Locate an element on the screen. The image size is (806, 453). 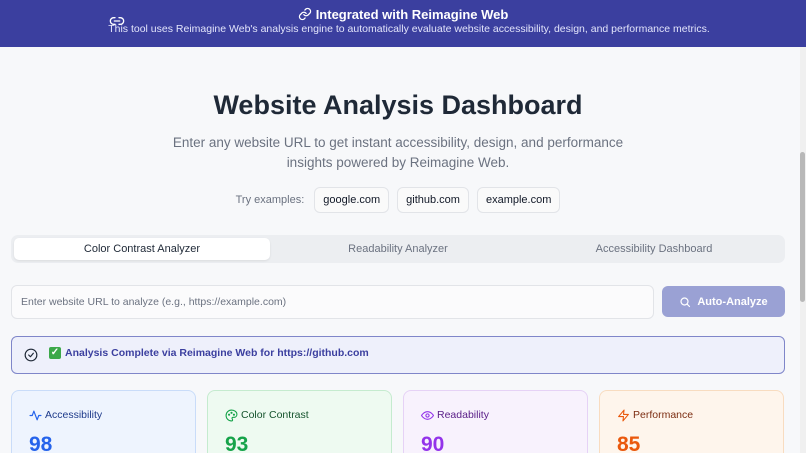
page-title: Website Analysis Dashboard is located at coordinates (398, 105).